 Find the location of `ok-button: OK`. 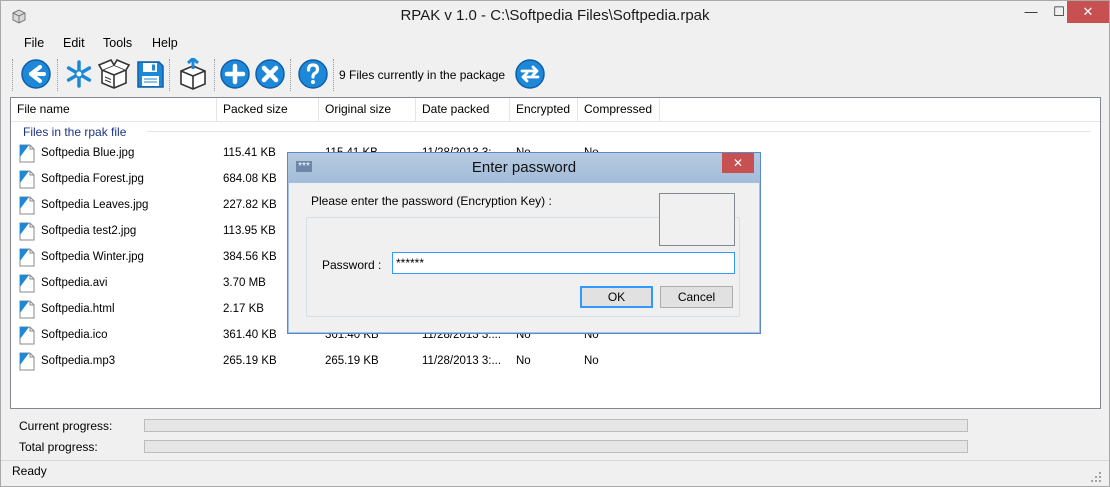

ok-button: OK is located at coordinates (616, 297).